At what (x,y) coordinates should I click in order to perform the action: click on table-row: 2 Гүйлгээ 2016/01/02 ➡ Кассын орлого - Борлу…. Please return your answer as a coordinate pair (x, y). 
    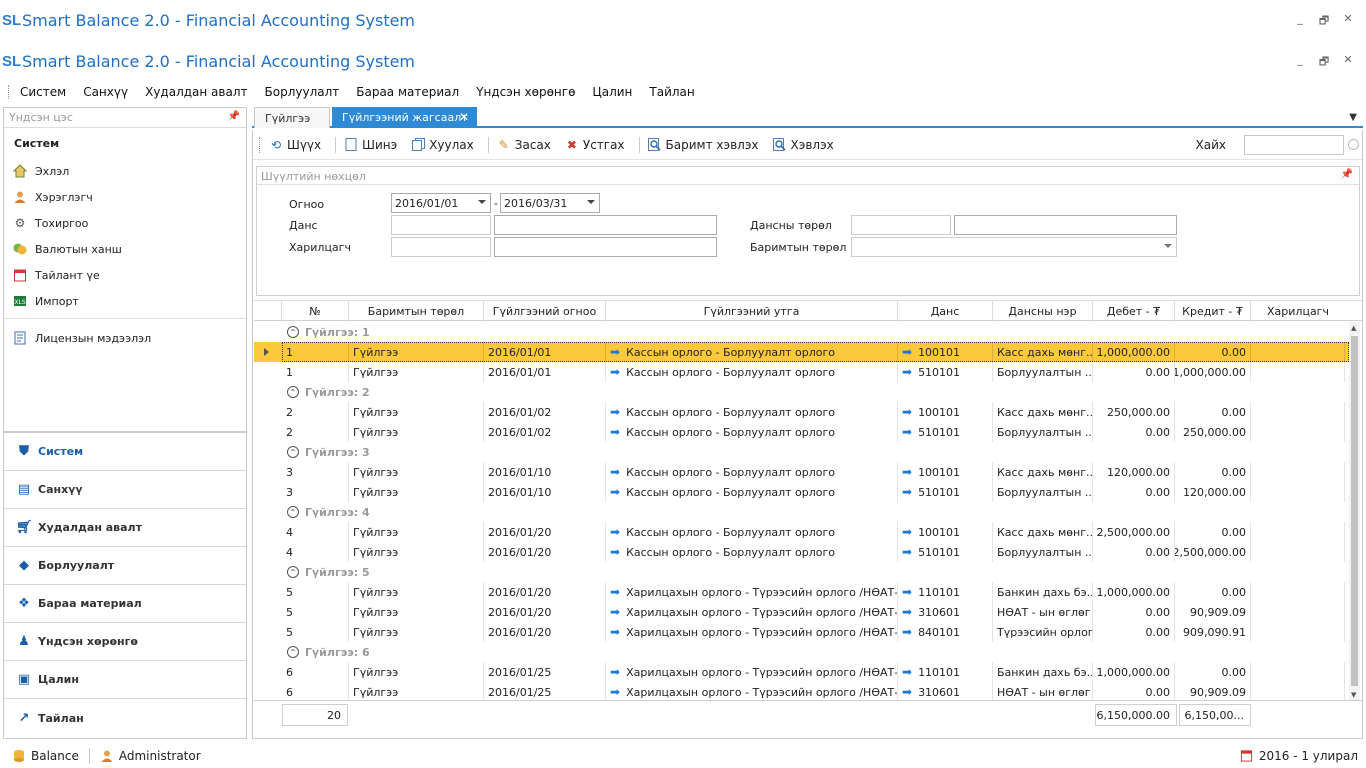
    Looking at the image, I should click on (801, 412).